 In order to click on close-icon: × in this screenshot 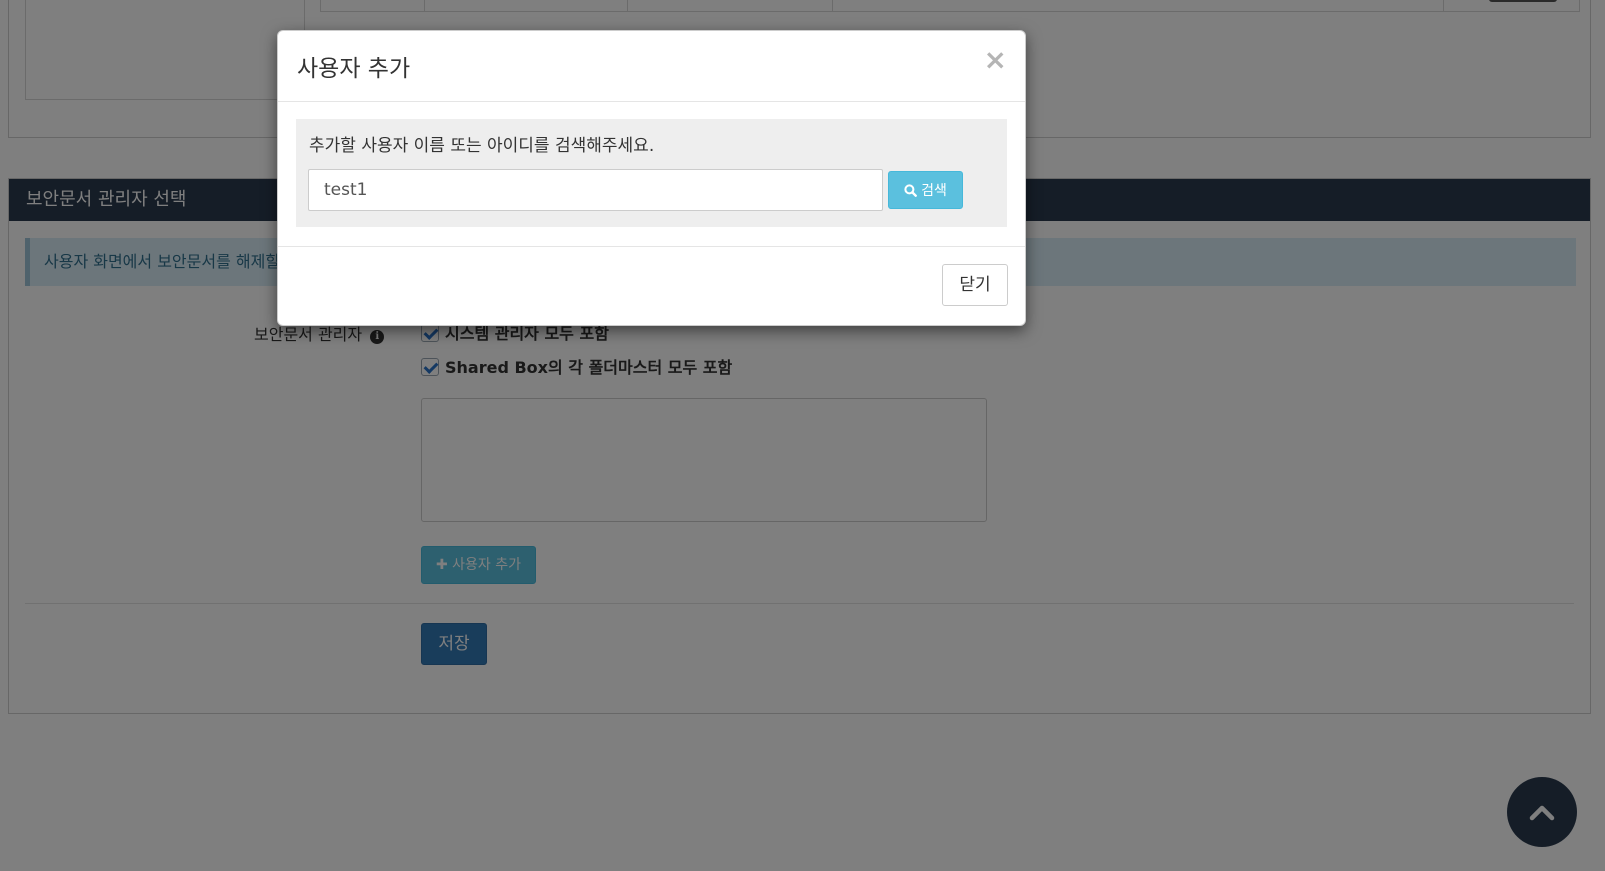, I will do `click(995, 60)`.